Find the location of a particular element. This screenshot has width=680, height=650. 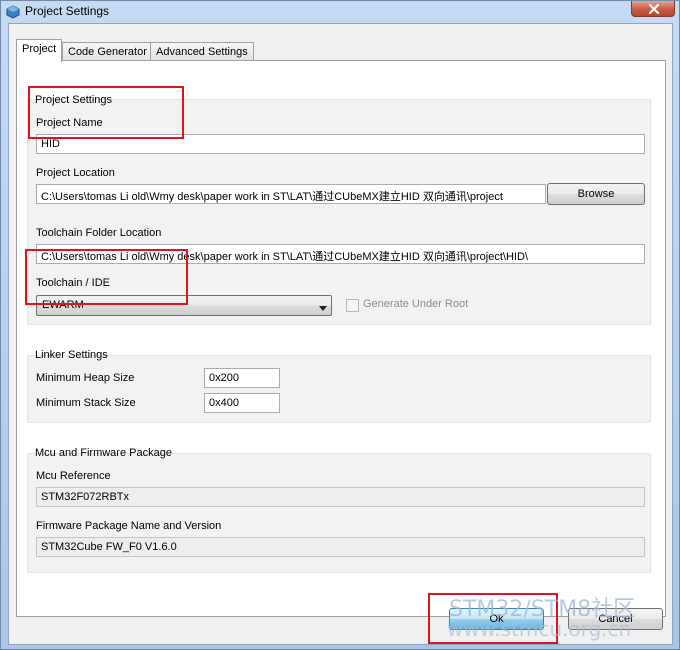

min-heap-label: Minimum Heap Size is located at coordinates (85, 378).